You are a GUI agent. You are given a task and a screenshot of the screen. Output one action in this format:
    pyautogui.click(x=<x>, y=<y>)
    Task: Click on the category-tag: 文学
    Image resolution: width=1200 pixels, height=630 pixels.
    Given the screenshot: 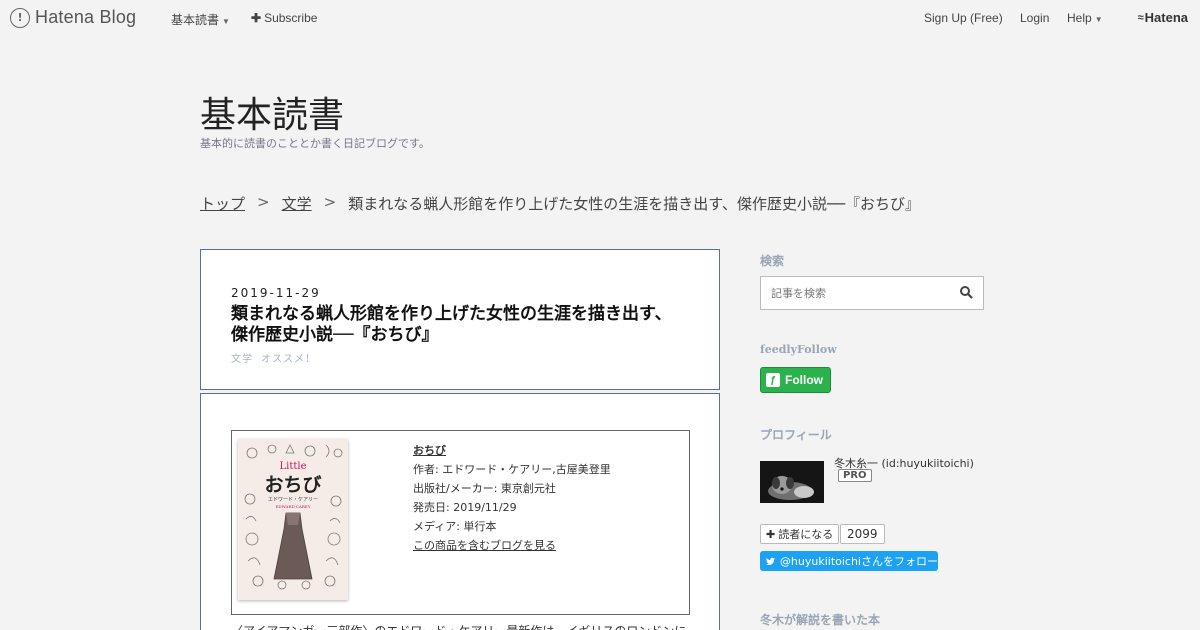 What is the action you would take?
    pyautogui.click(x=242, y=359)
    